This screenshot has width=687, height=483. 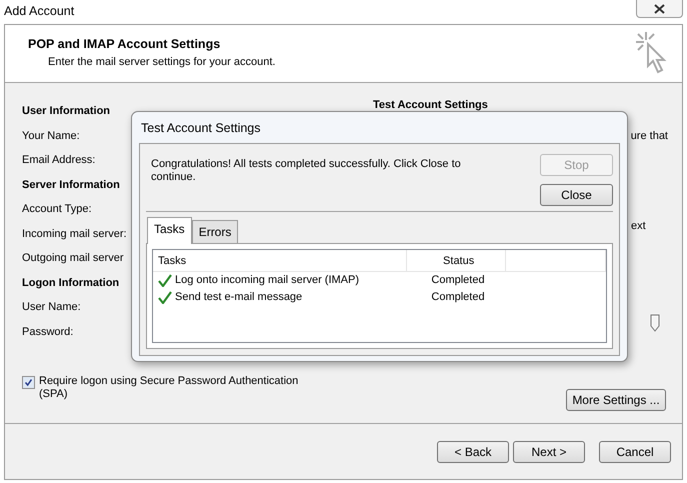 I want to click on status-message: Congratulations! All tests completed successfully. Click Close to continue., so click(x=306, y=170).